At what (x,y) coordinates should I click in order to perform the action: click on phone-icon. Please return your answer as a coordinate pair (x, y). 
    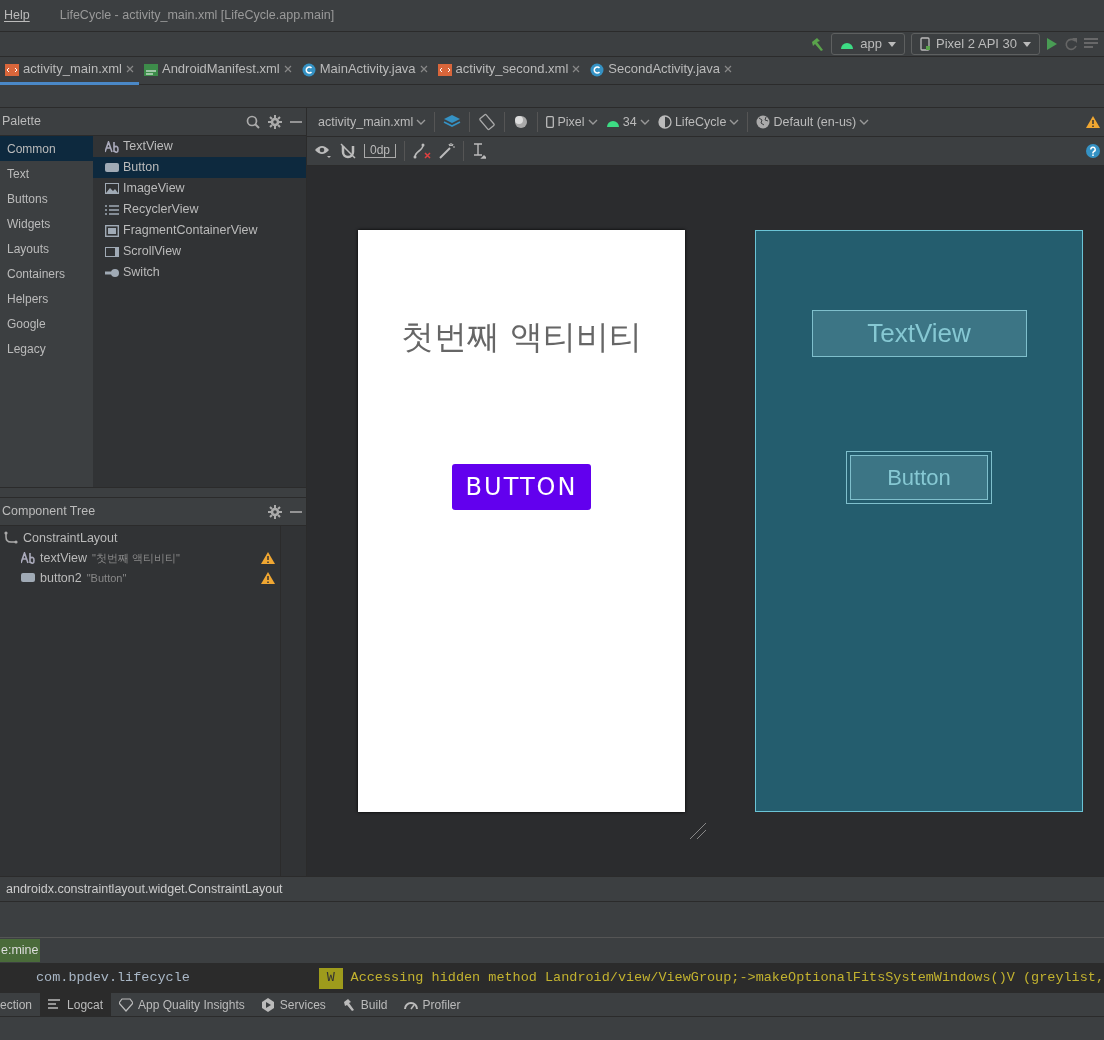
    Looking at the image, I should click on (925, 44).